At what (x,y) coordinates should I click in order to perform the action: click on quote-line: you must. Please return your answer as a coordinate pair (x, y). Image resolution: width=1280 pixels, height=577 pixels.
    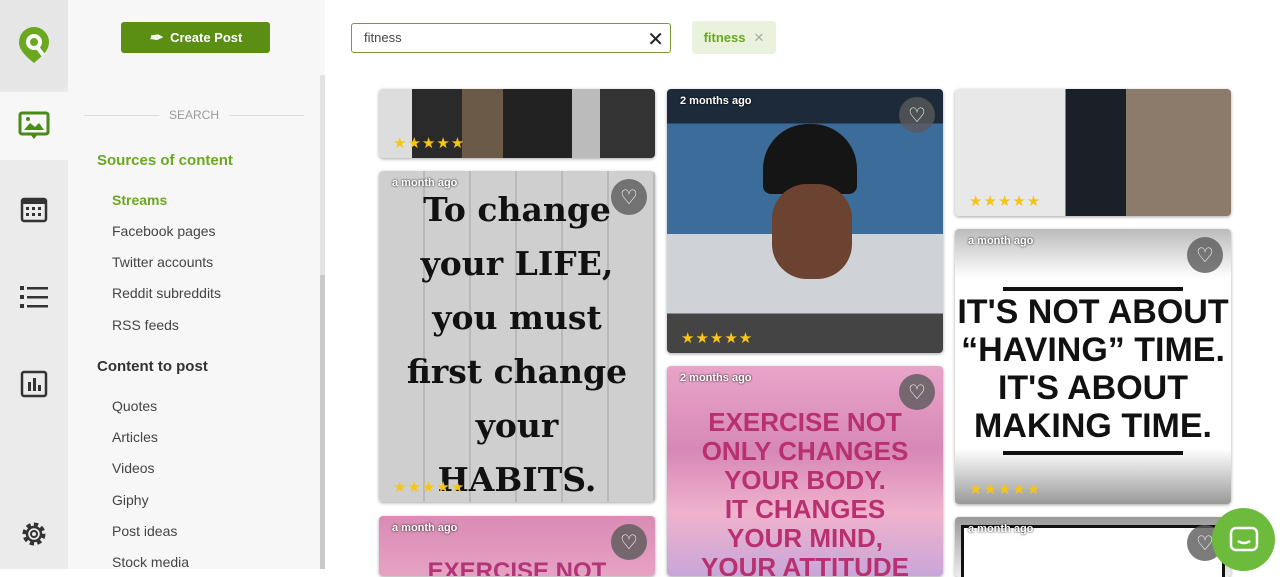
    Looking at the image, I should click on (517, 317).